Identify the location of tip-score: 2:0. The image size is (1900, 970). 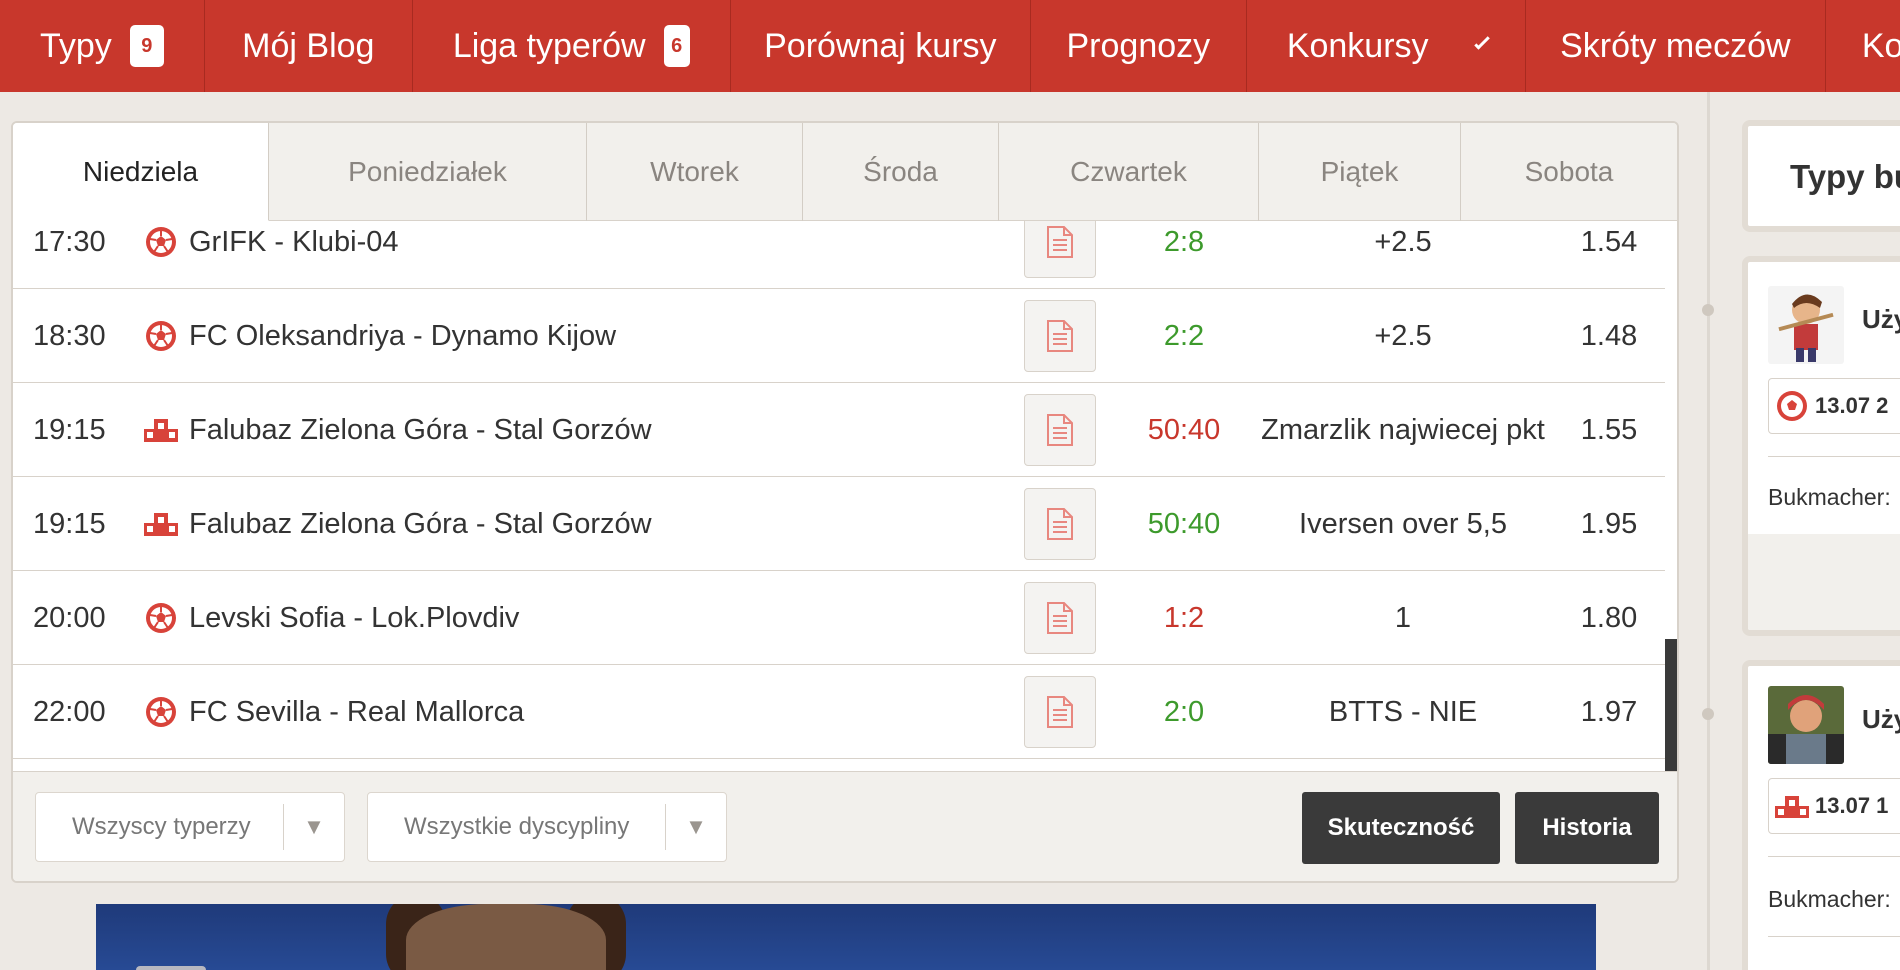
(1184, 711).